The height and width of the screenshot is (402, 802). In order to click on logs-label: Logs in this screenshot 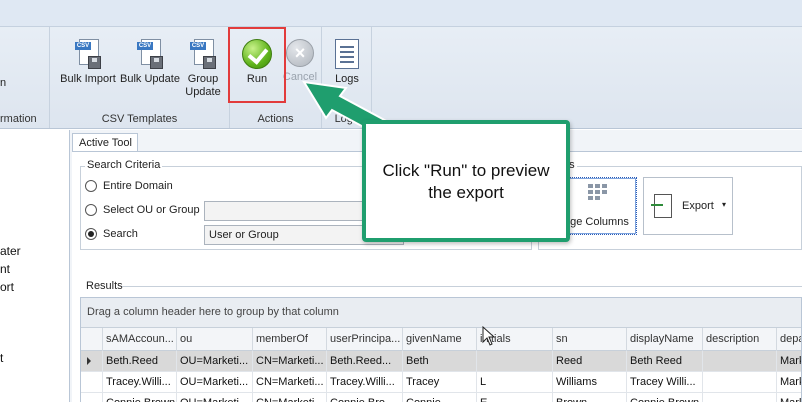, I will do `click(347, 79)`.